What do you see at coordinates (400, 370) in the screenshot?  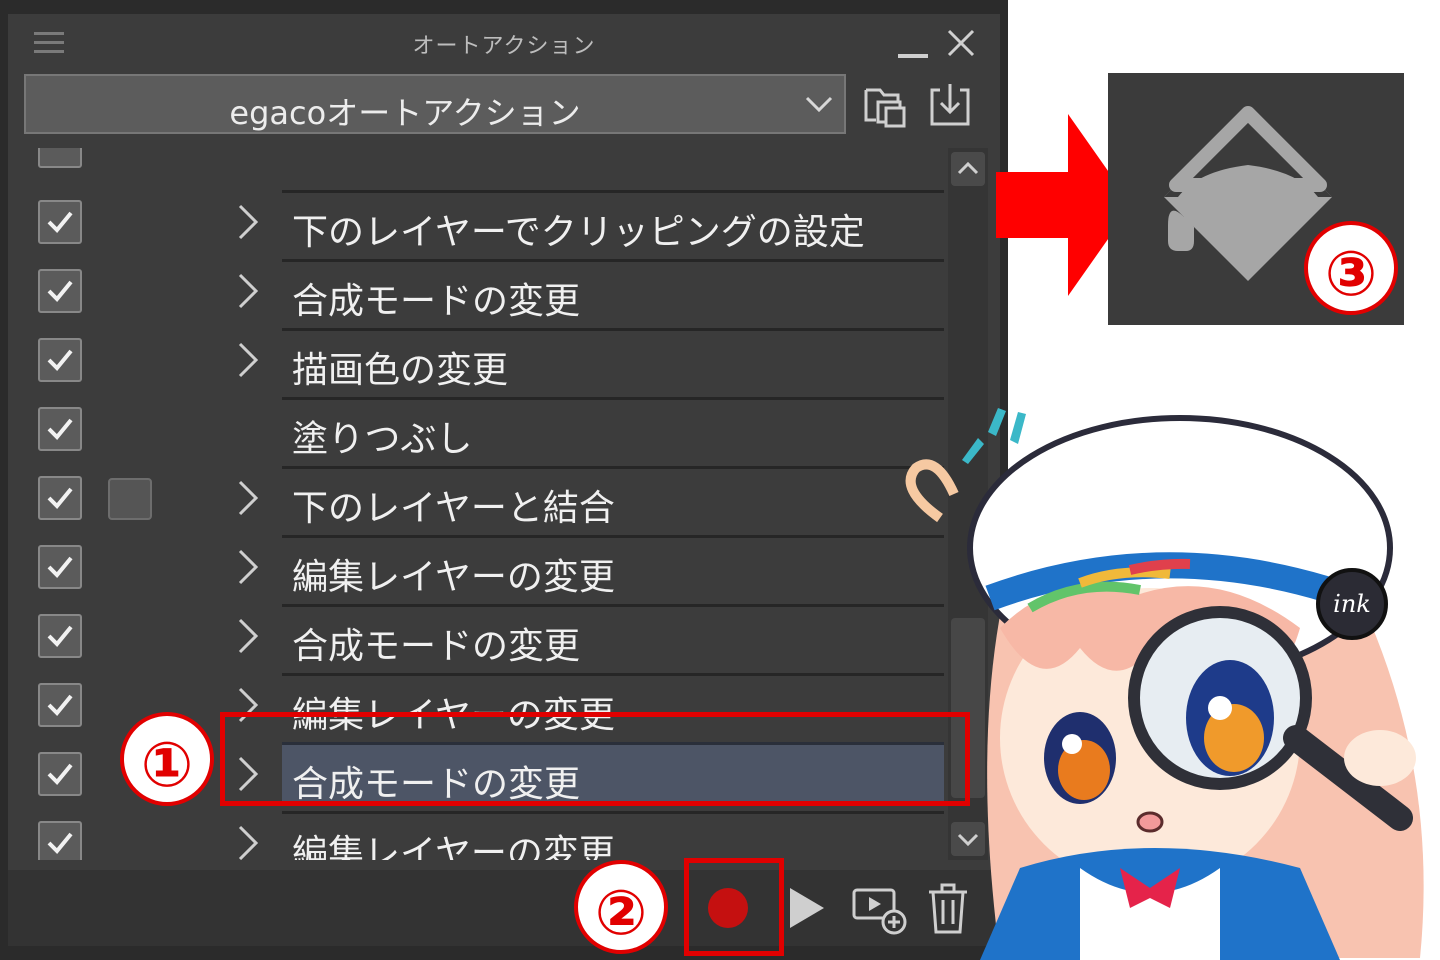 I see `action-label: 描画色の変更` at bounding box center [400, 370].